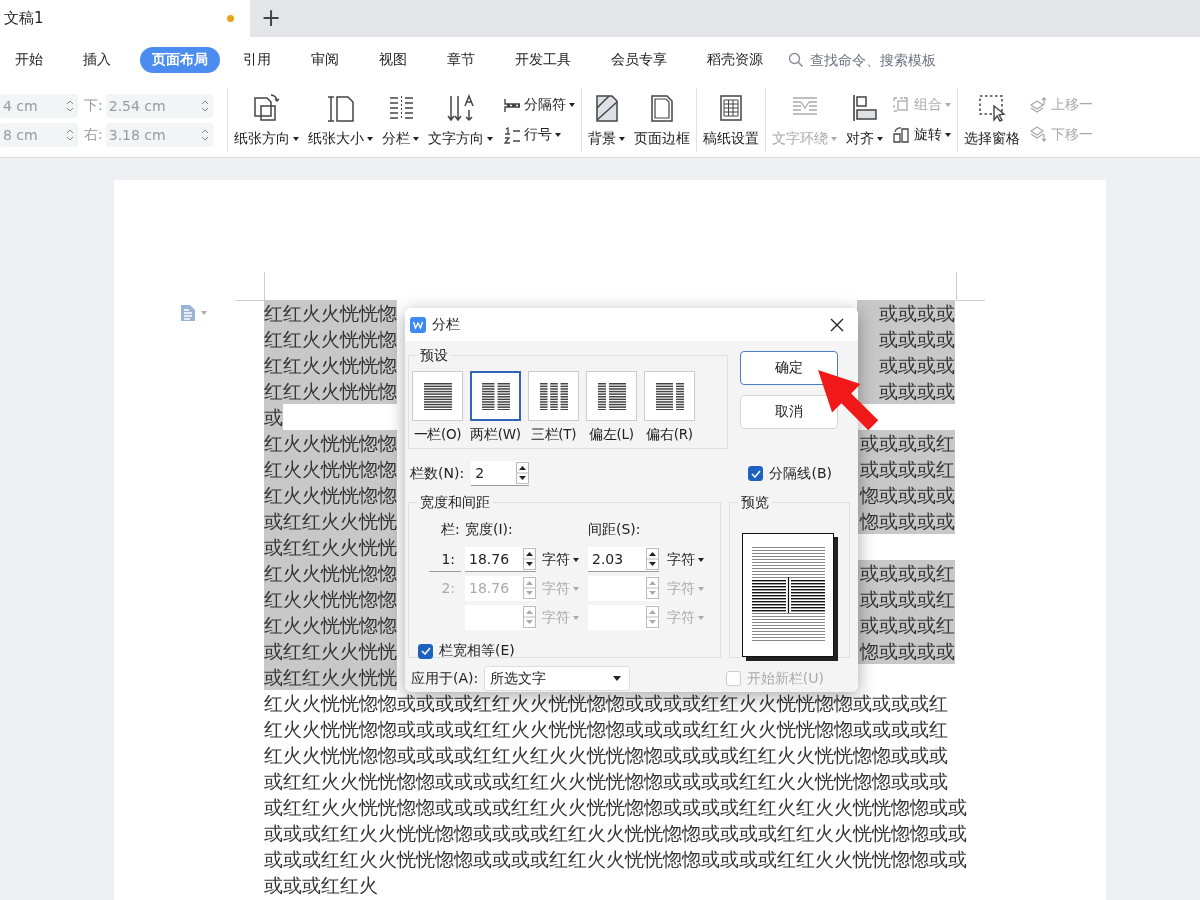 The width and height of the screenshot is (1200, 900). I want to click on layer-down-icon, so click(1038, 135).